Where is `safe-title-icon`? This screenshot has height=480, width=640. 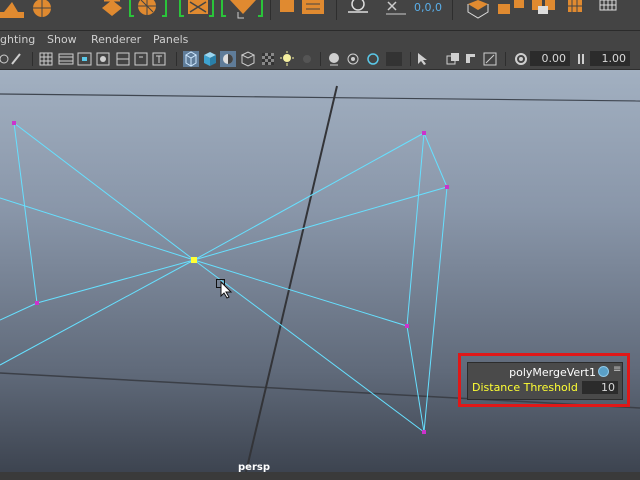
safe-title-icon is located at coordinates (159, 59).